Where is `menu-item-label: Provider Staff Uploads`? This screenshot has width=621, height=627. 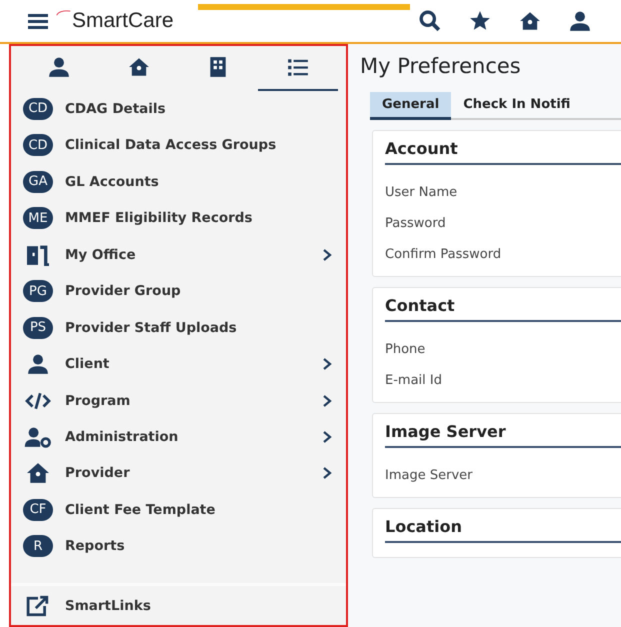 menu-item-label: Provider Staff Uploads is located at coordinates (151, 328).